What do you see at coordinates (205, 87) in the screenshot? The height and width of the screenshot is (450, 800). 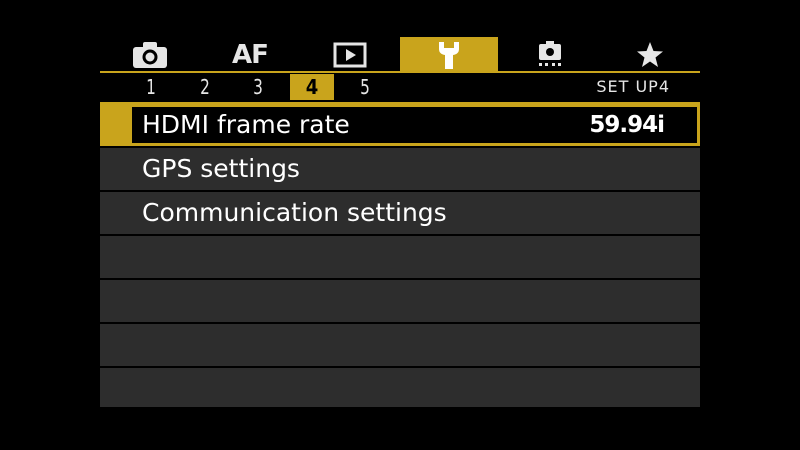 I see `page-2: 2` at bounding box center [205, 87].